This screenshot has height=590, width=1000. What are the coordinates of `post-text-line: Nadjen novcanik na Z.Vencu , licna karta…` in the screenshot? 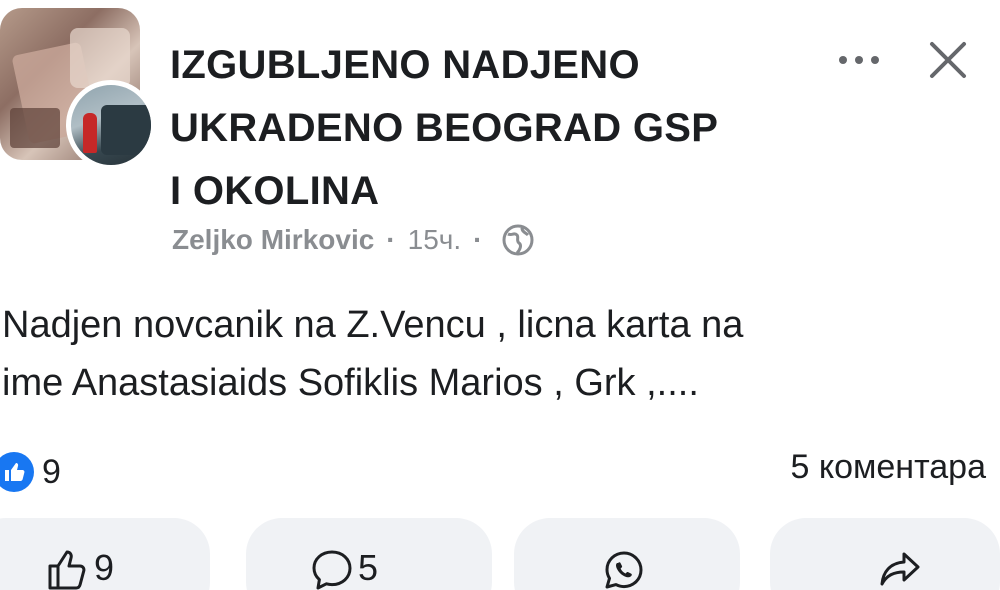 It's located at (373, 325).